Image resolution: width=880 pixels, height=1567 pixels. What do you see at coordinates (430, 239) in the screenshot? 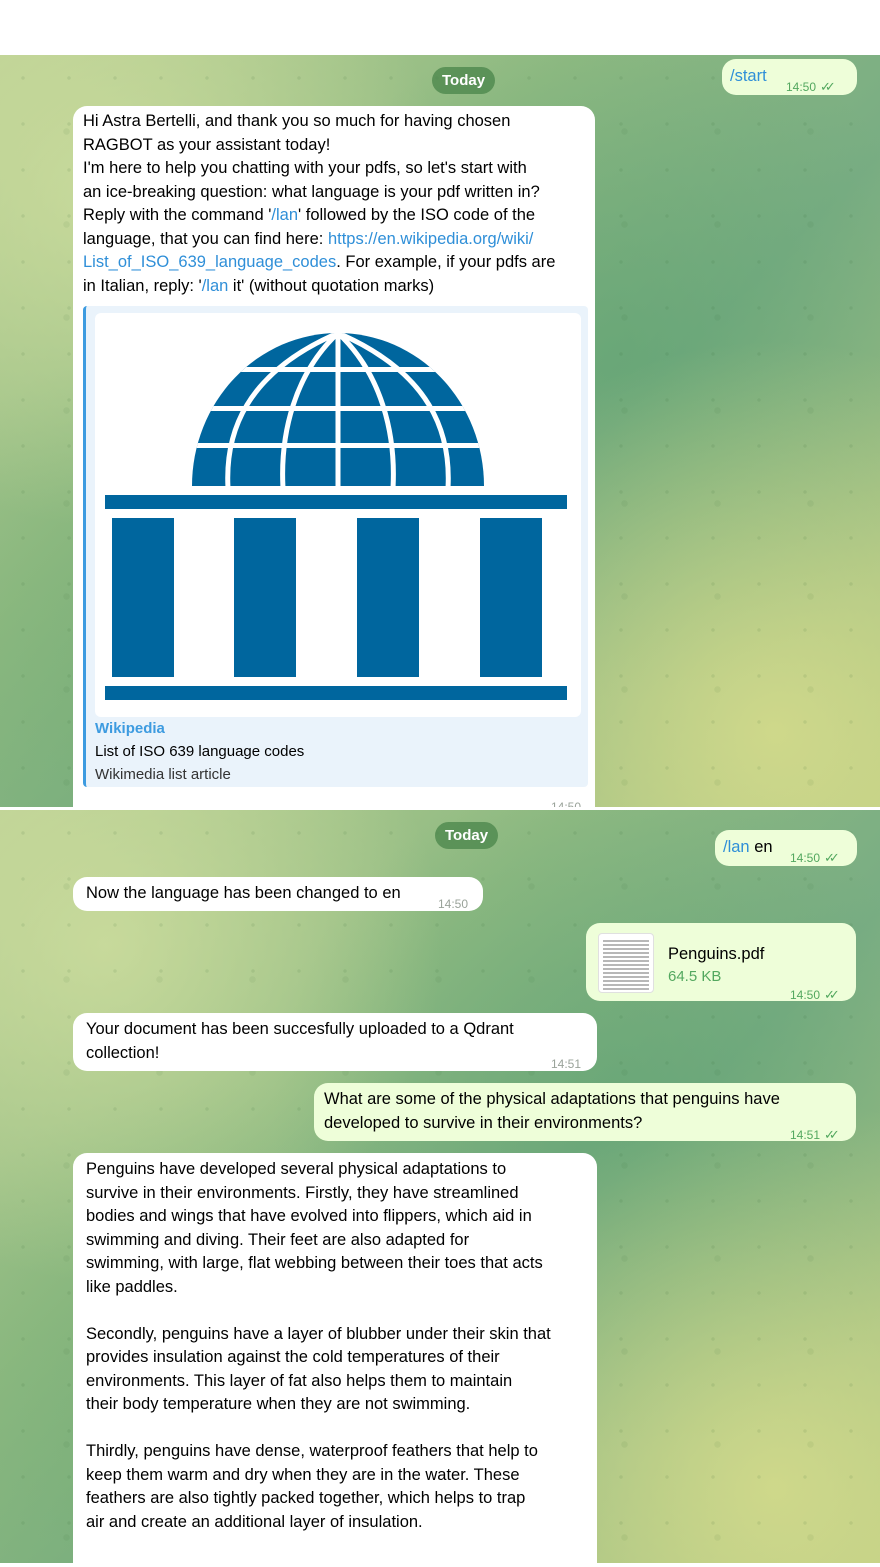
I see `wikipedia-link: https://en.wikipedia.org/wiki/` at bounding box center [430, 239].